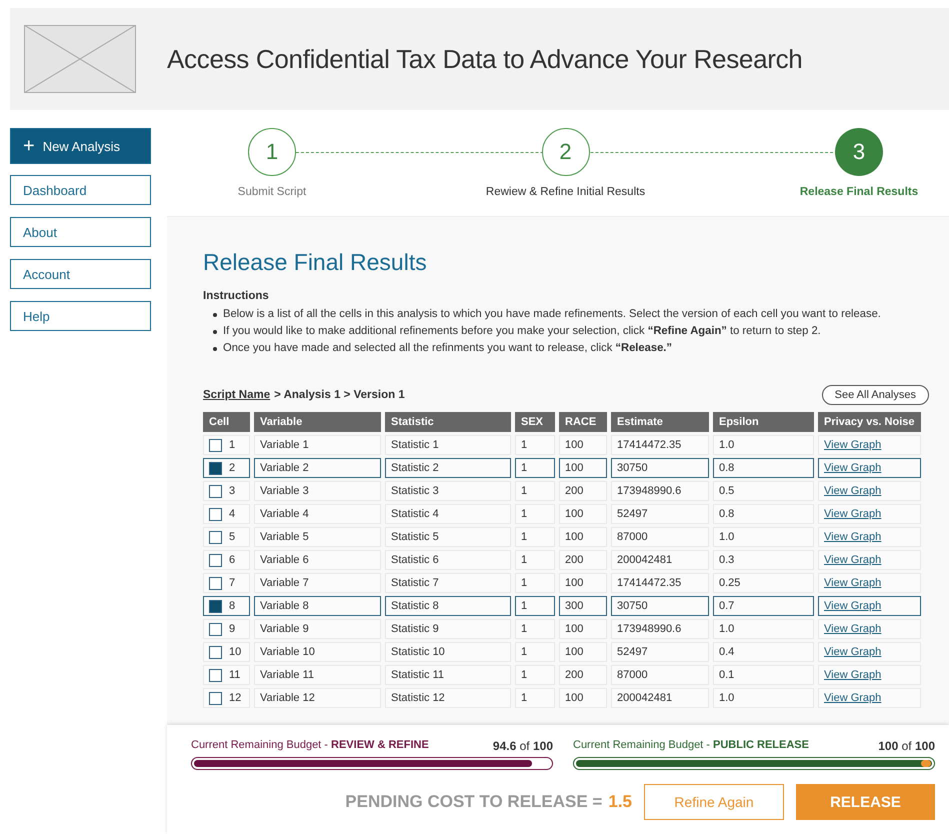 Image resolution: width=949 pixels, height=834 pixels. I want to click on table-cell: 0.25, so click(763, 583).